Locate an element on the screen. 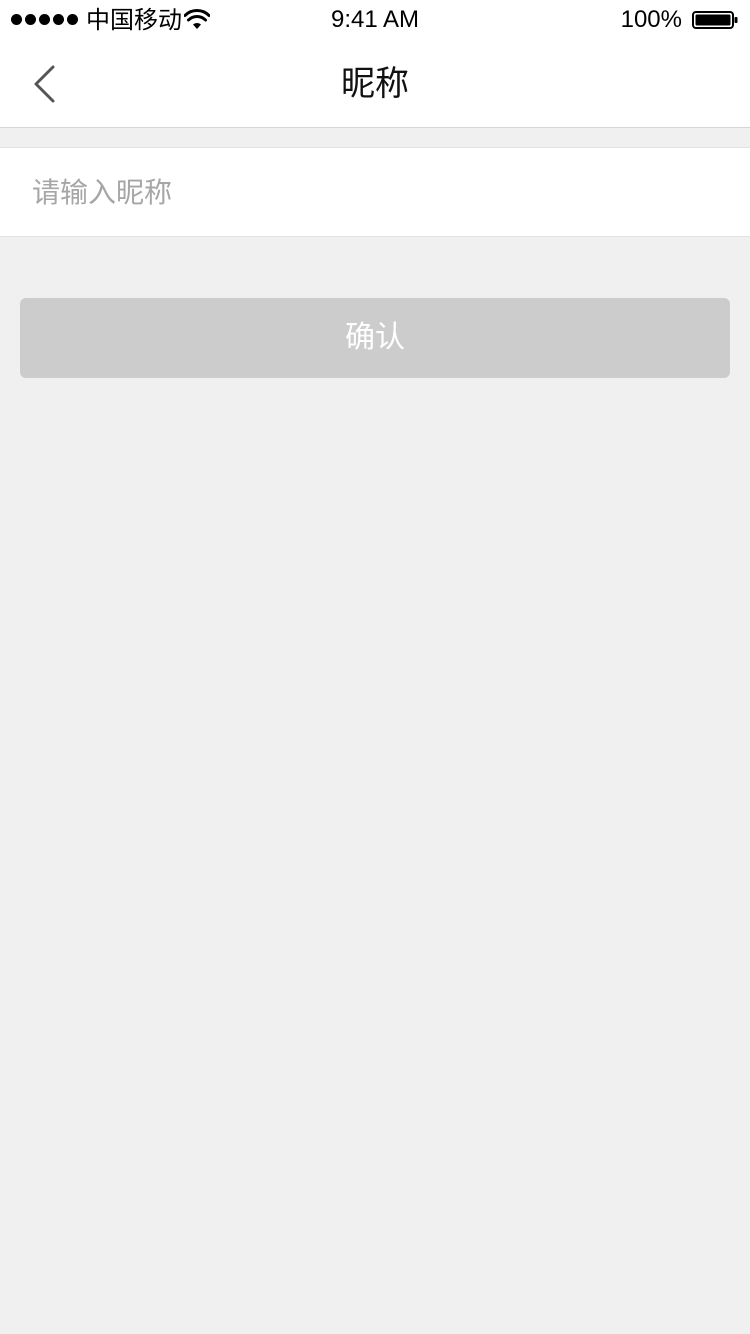  nickname-input-row is located at coordinates (375, 192).